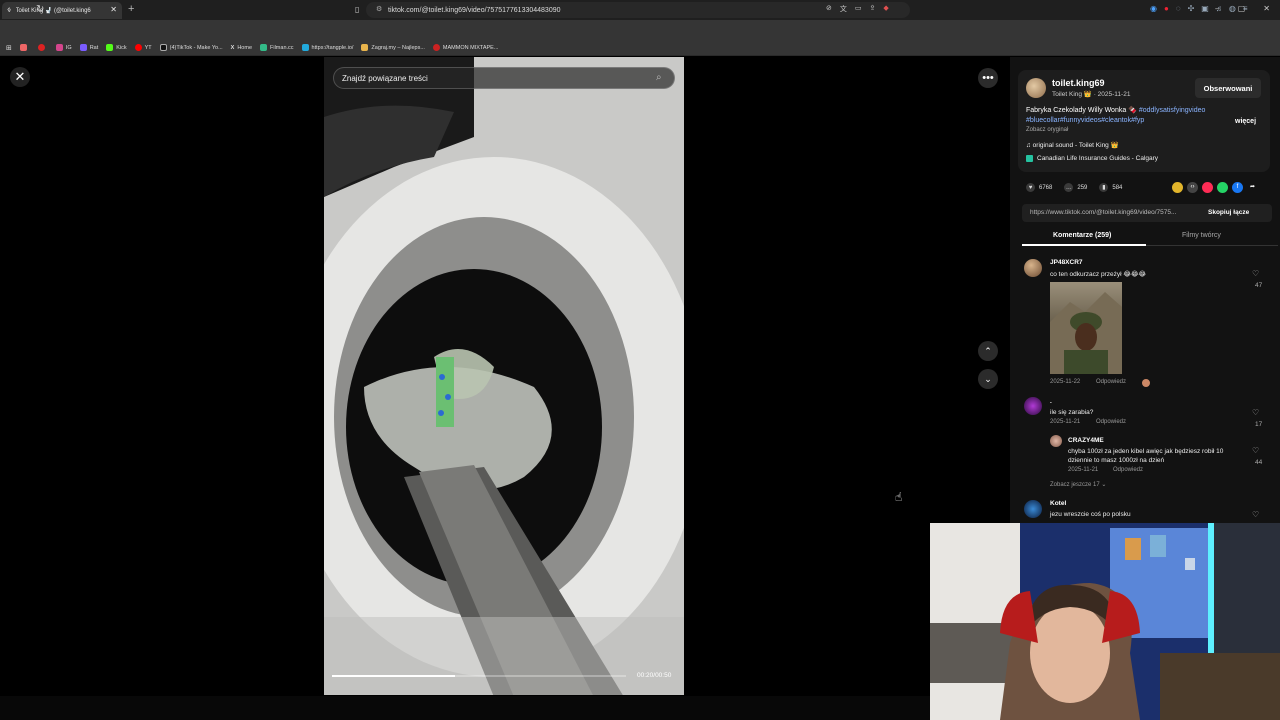 This screenshot has height=720, width=1280. I want to click on following-button: Obserwowani, so click(1228, 88).